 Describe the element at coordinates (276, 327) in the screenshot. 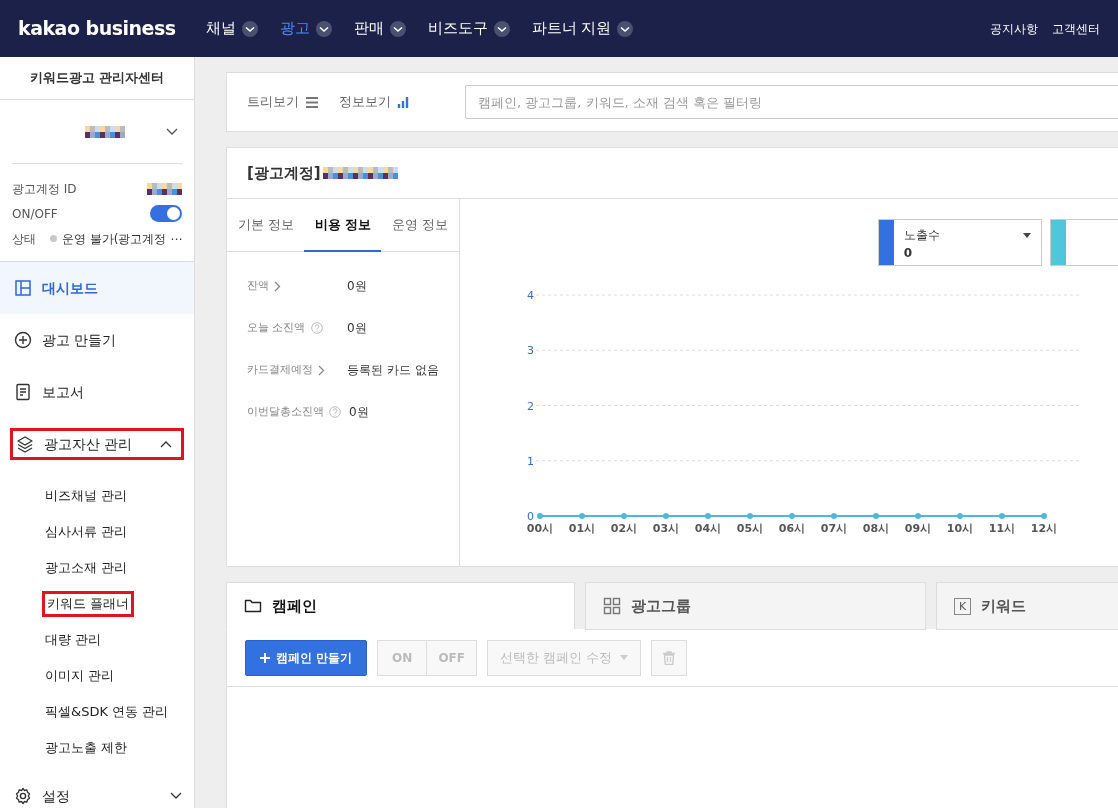

I see `field-label: 오늘 소진액` at that location.